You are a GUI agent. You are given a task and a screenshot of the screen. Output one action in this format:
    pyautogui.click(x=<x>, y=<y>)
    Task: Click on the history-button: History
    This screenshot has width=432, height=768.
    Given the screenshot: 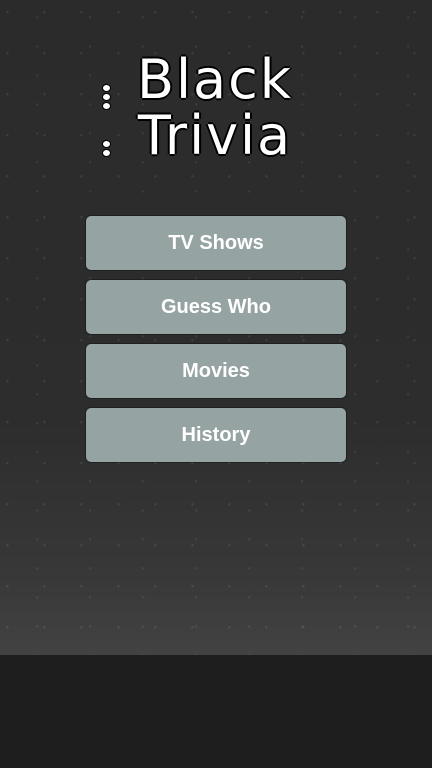 What is the action you would take?
    pyautogui.click(x=216, y=435)
    